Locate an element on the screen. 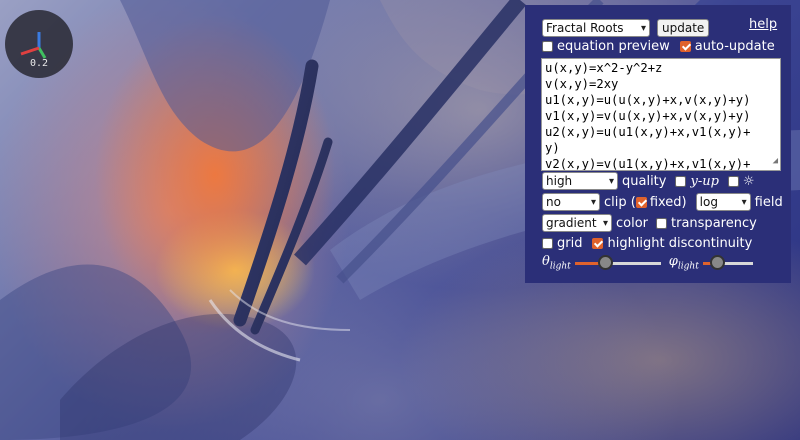  equation-line: v(x,y)=2xy is located at coordinates (582, 84).